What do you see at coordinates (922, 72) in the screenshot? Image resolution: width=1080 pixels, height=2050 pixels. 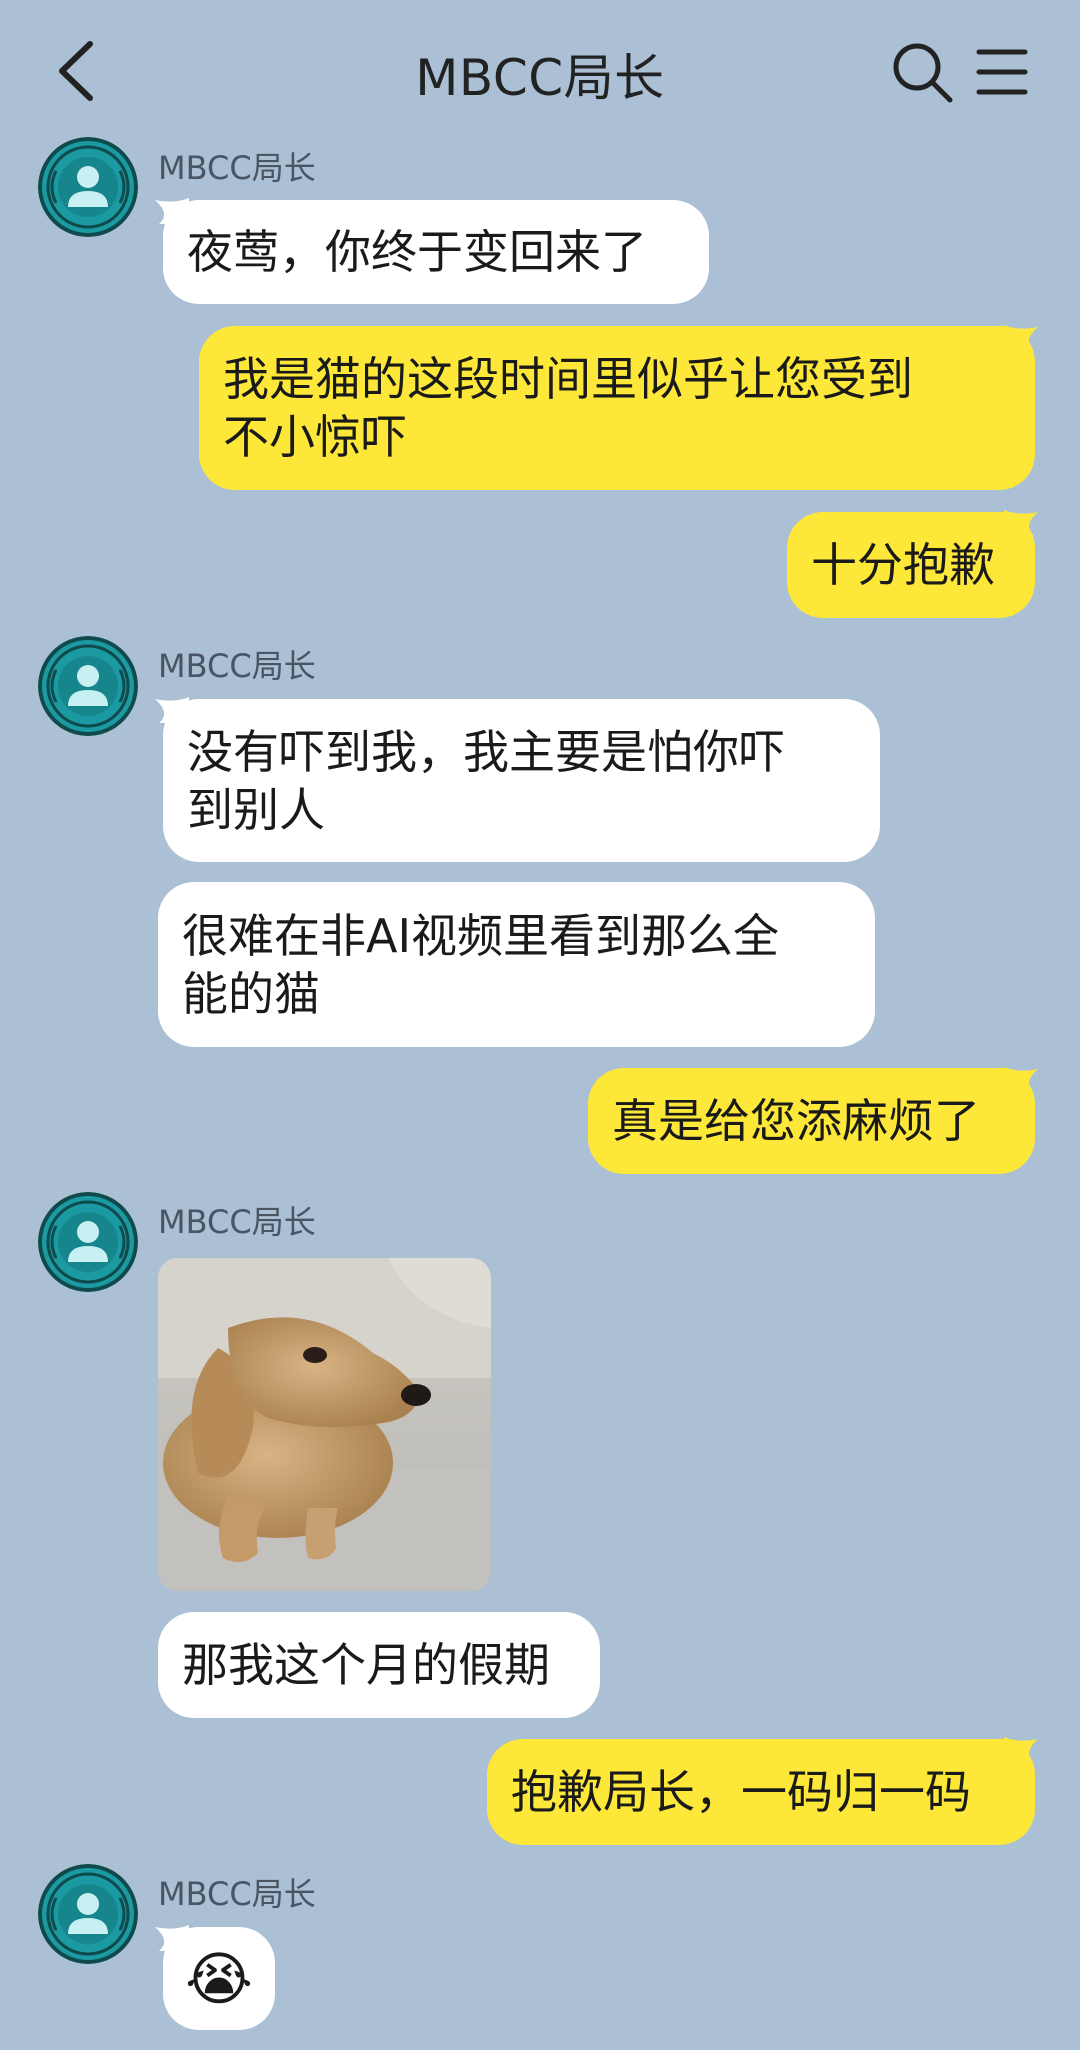 I see `search-icon` at bounding box center [922, 72].